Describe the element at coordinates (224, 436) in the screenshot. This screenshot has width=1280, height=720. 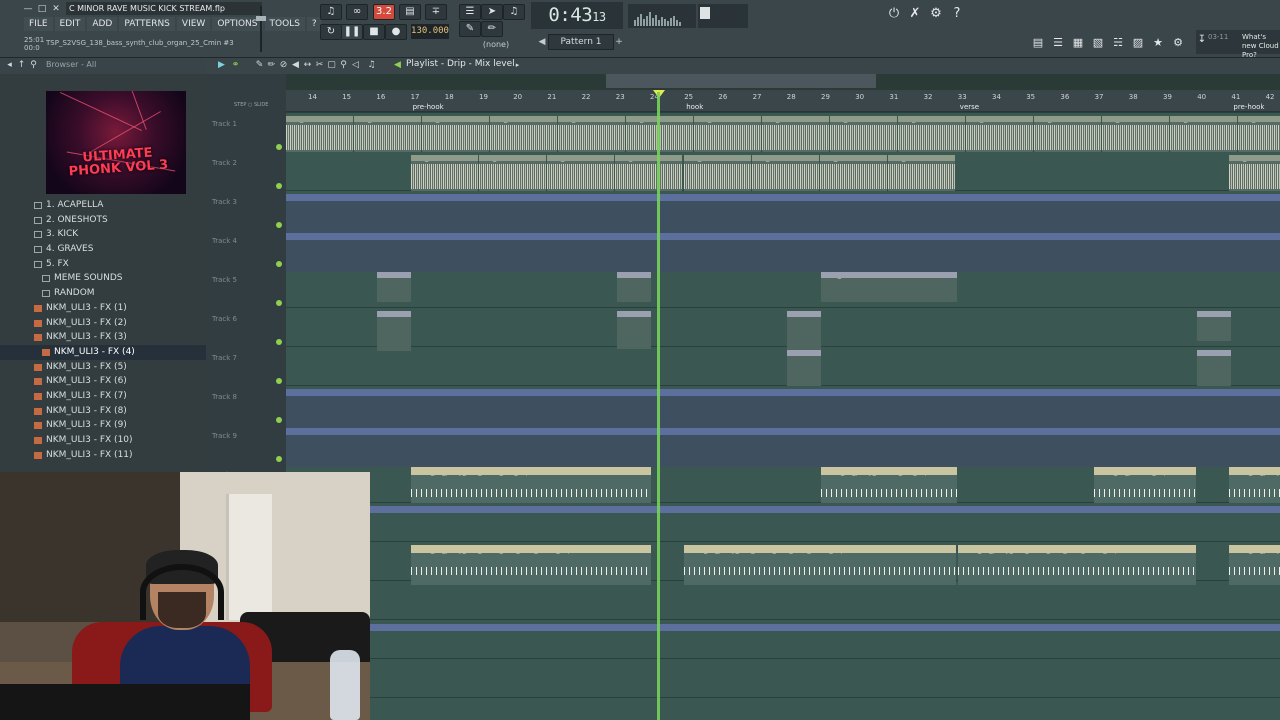
I see `track-name: Track 9` at that location.